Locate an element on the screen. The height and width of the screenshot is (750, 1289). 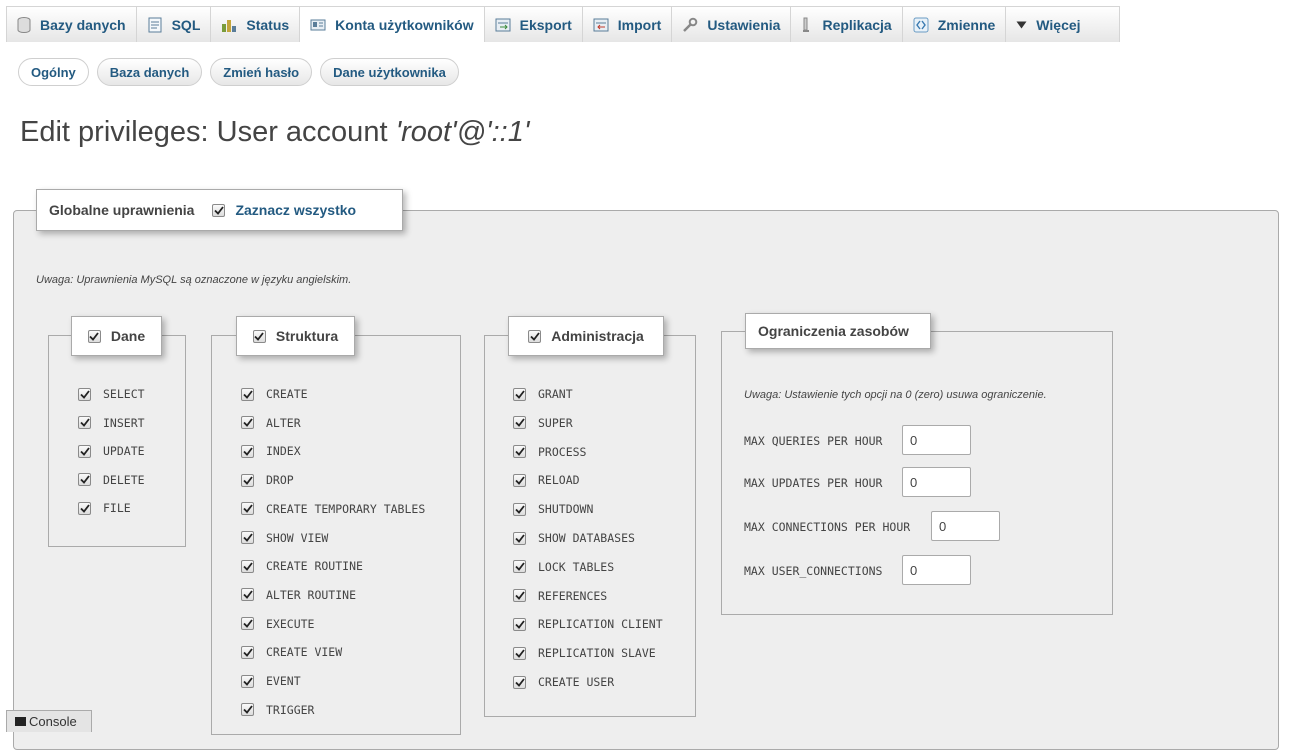
privilege-alter-routine: ALTER ROUTINE is located at coordinates (298, 595).